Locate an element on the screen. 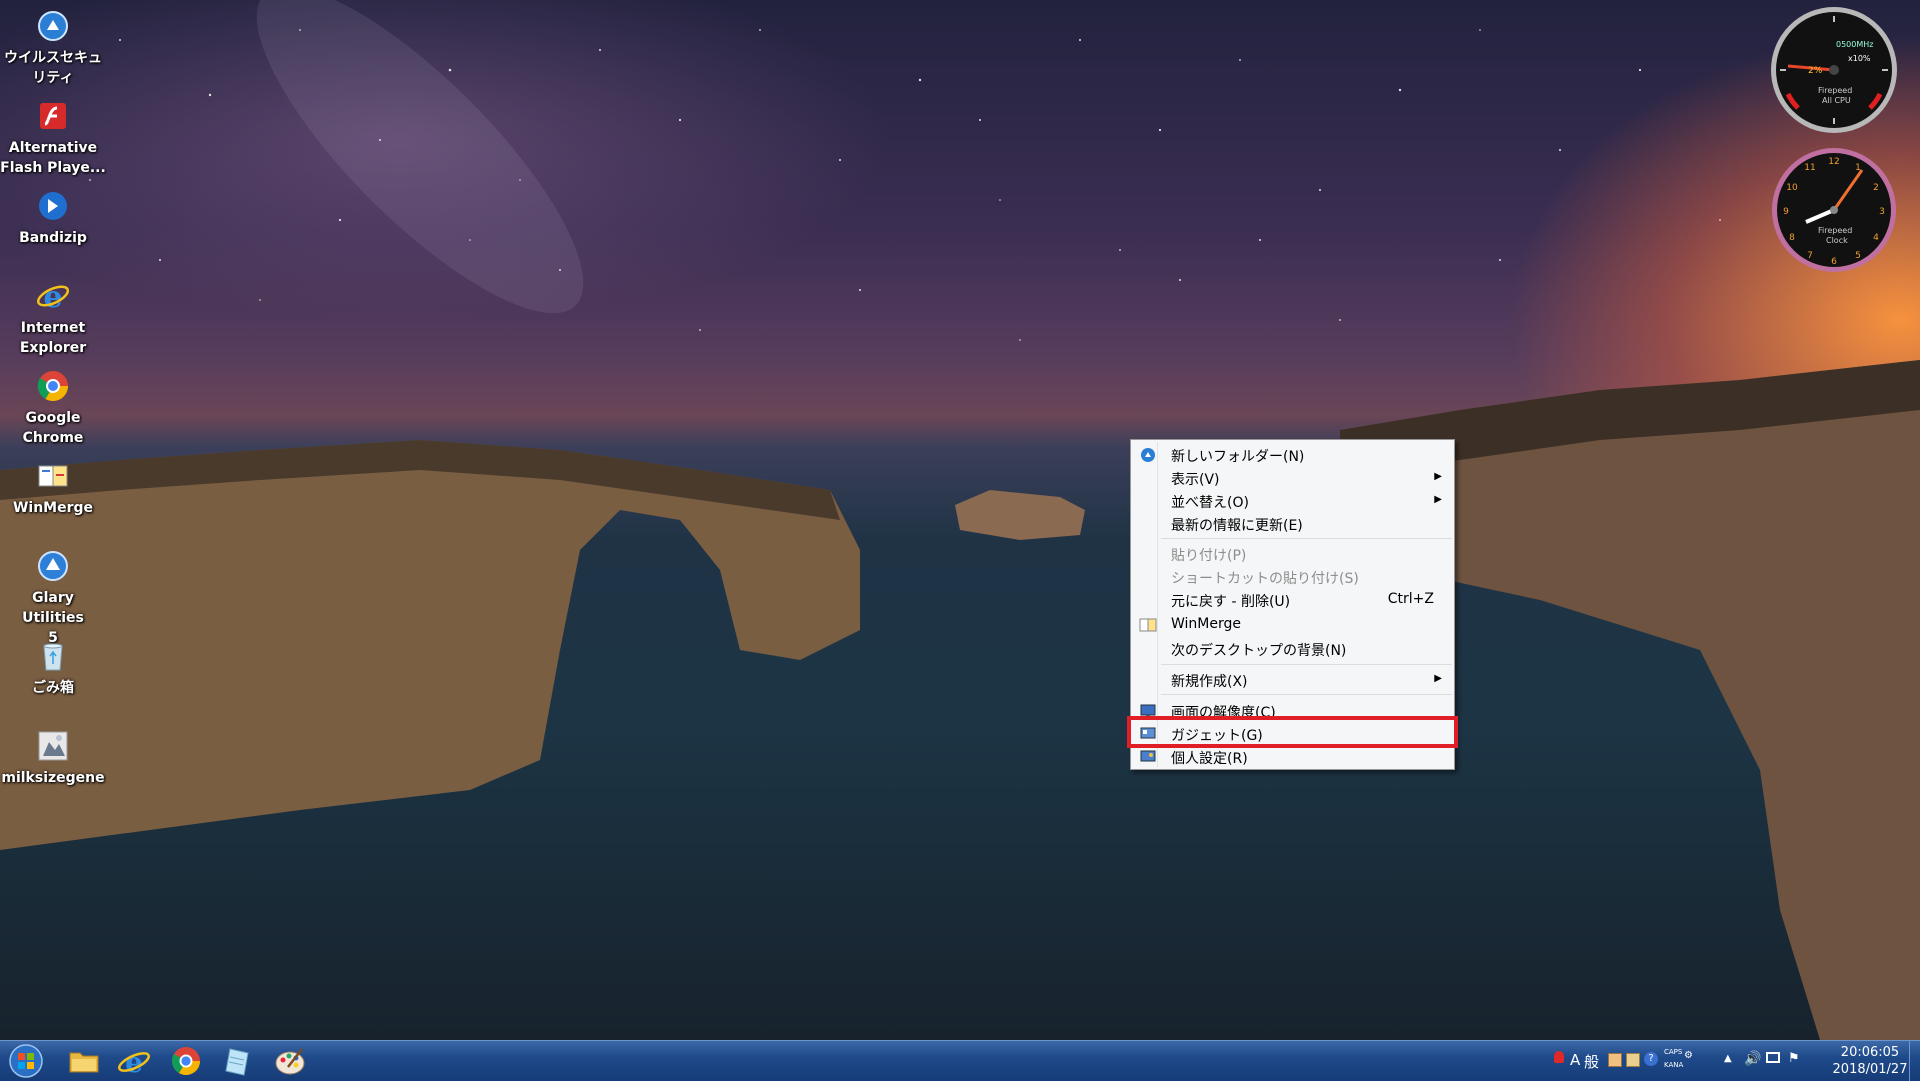 This screenshot has height=1081, width=1920. desktop-icon-label: milksizegene is located at coordinates (53, 778).